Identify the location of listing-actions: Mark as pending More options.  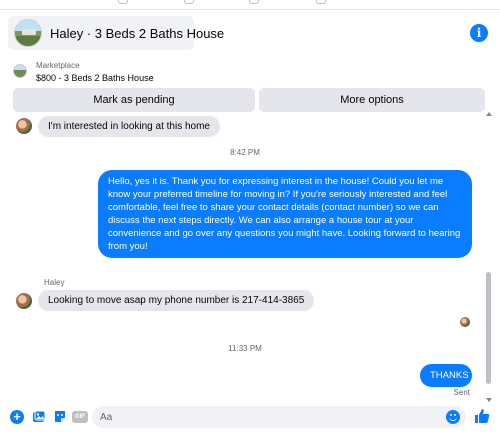
(250, 100).